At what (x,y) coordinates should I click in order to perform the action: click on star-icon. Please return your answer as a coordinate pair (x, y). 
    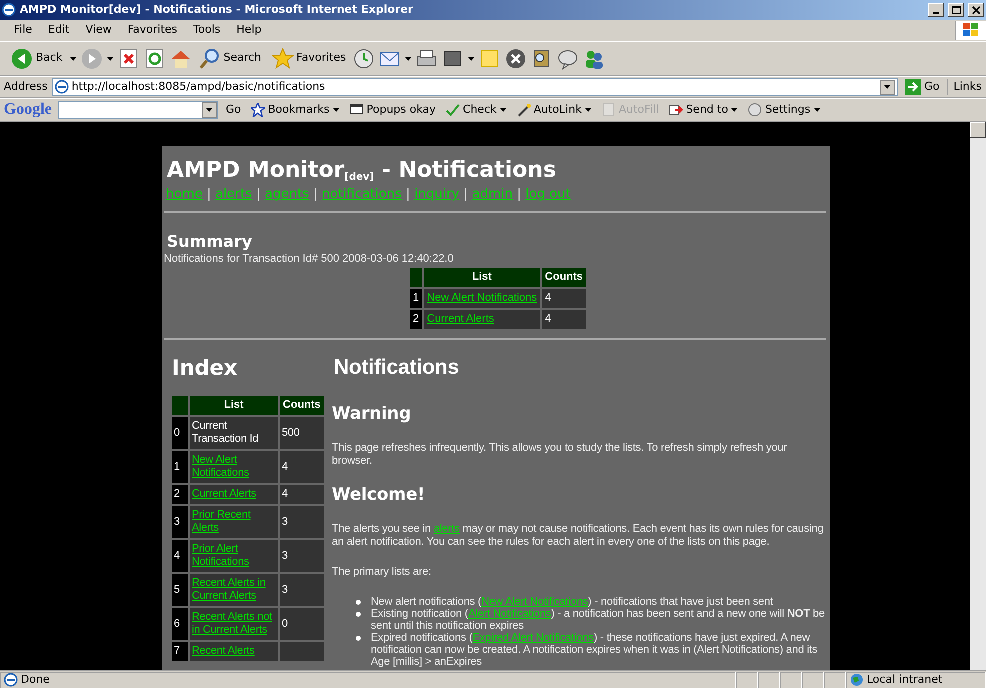
    Looking at the image, I should click on (283, 59).